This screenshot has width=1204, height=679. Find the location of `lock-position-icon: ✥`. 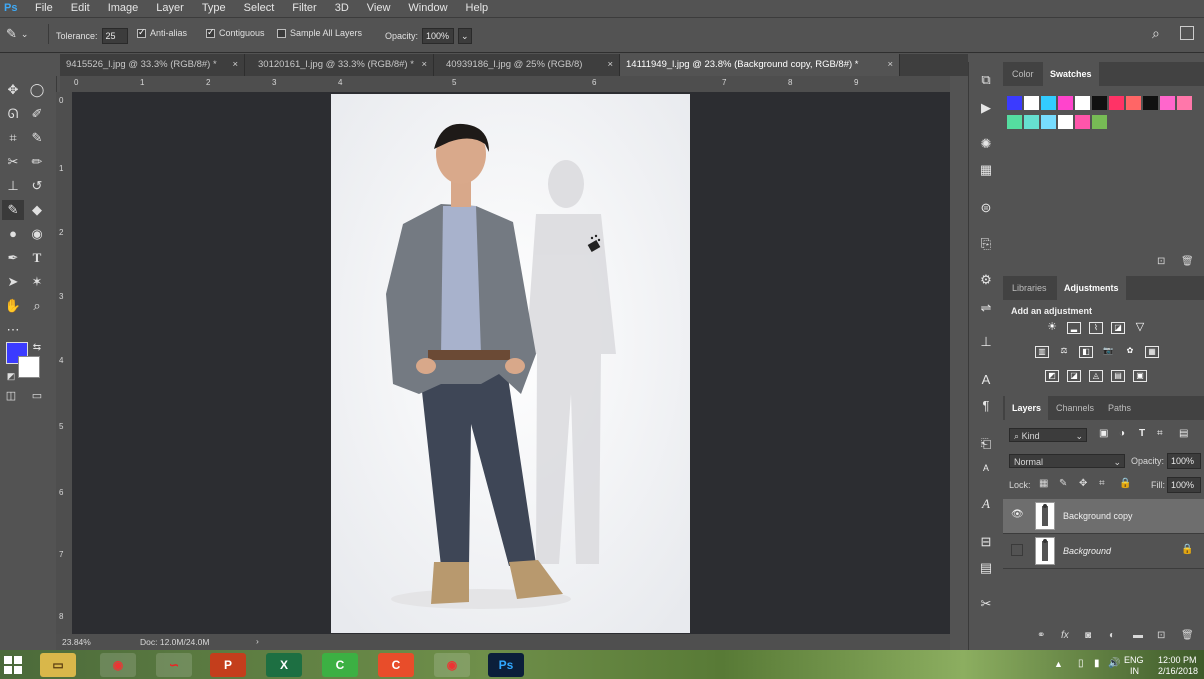

lock-position-icon: ✥ is located at coordinates (1083, 483).